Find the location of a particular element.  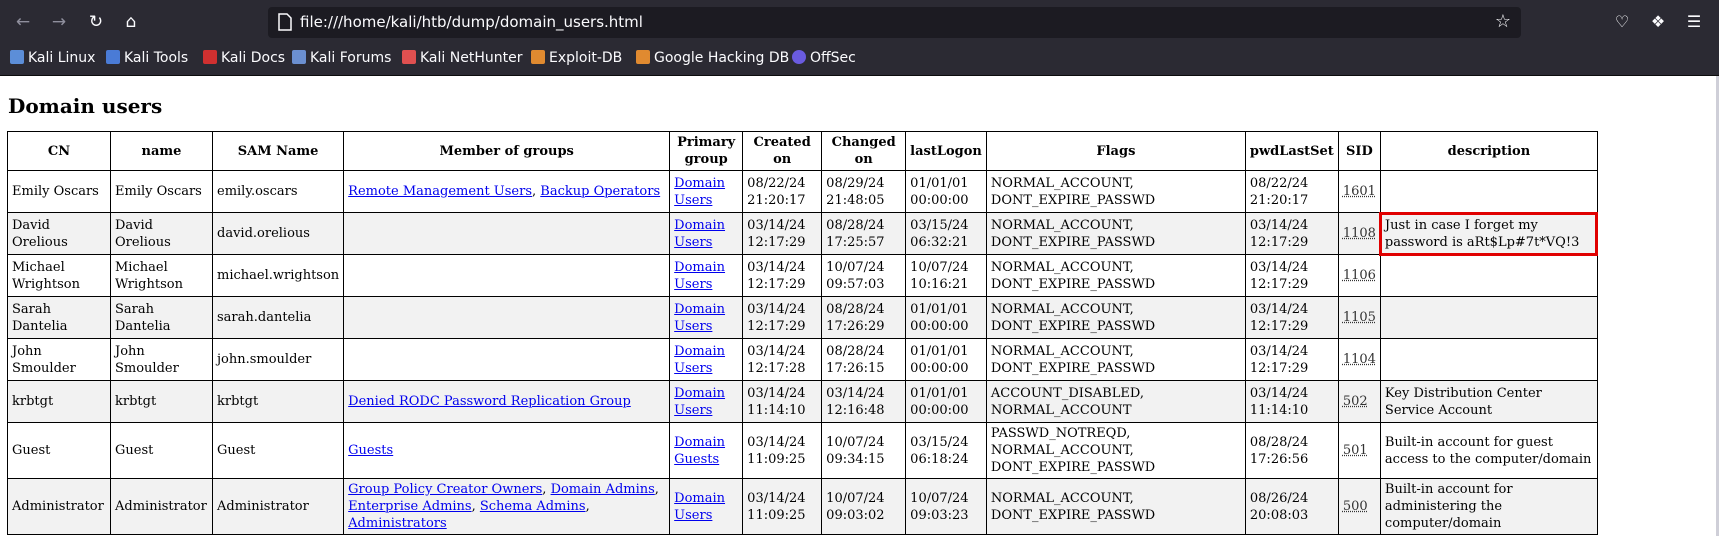

group-link: Denied RODC Password Replication Group is located at coordinates (489, 401).